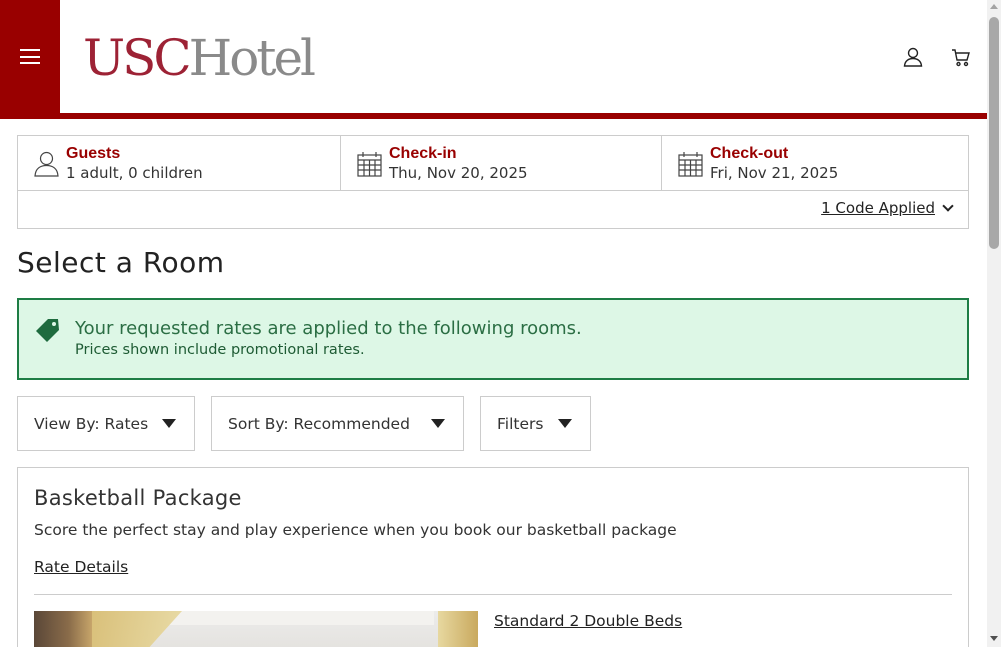  Describe the element at coordinates (493, 116) in the screenshot. I see `header-accent-bar` at that location.